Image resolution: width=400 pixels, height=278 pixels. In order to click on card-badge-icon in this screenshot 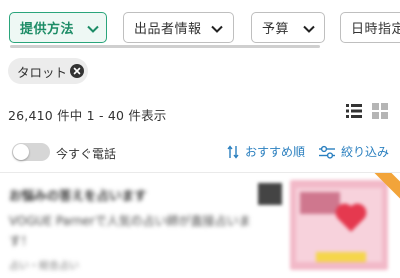, I will do `click(270, 194)`.